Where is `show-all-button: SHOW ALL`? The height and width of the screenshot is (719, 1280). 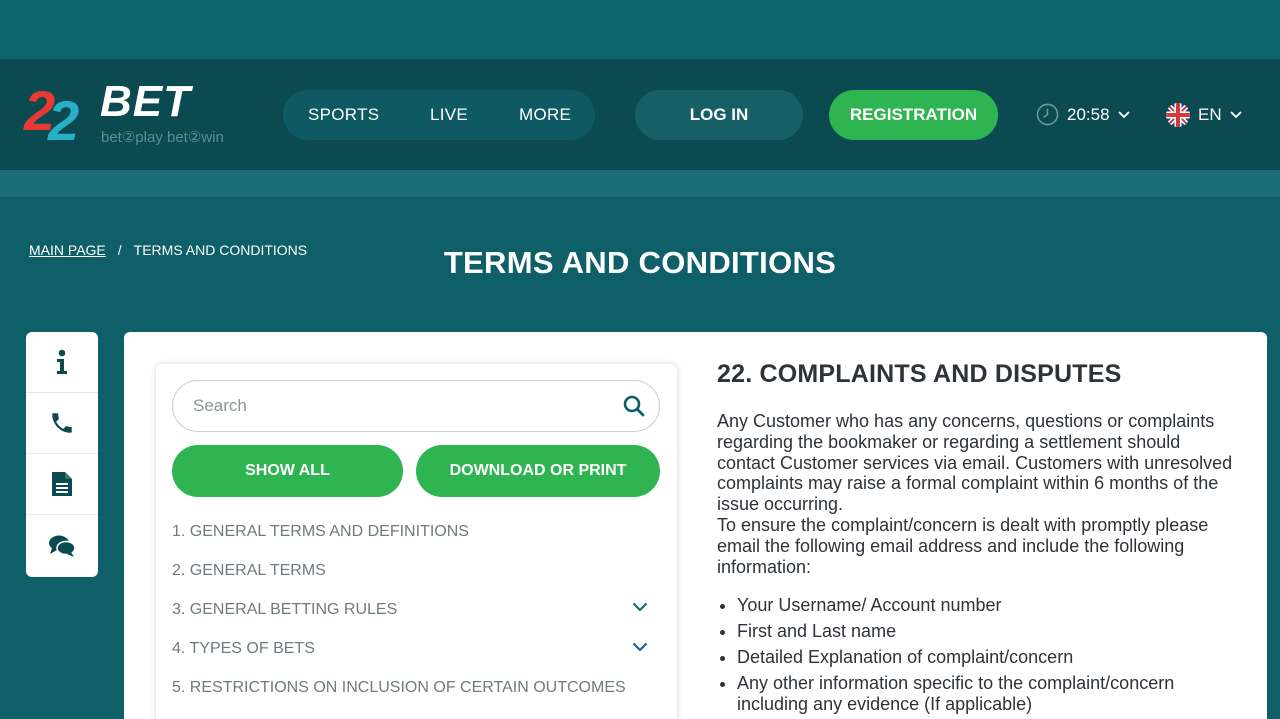 show-all-button: SHOW ALL is located at coordinates (287, 471).